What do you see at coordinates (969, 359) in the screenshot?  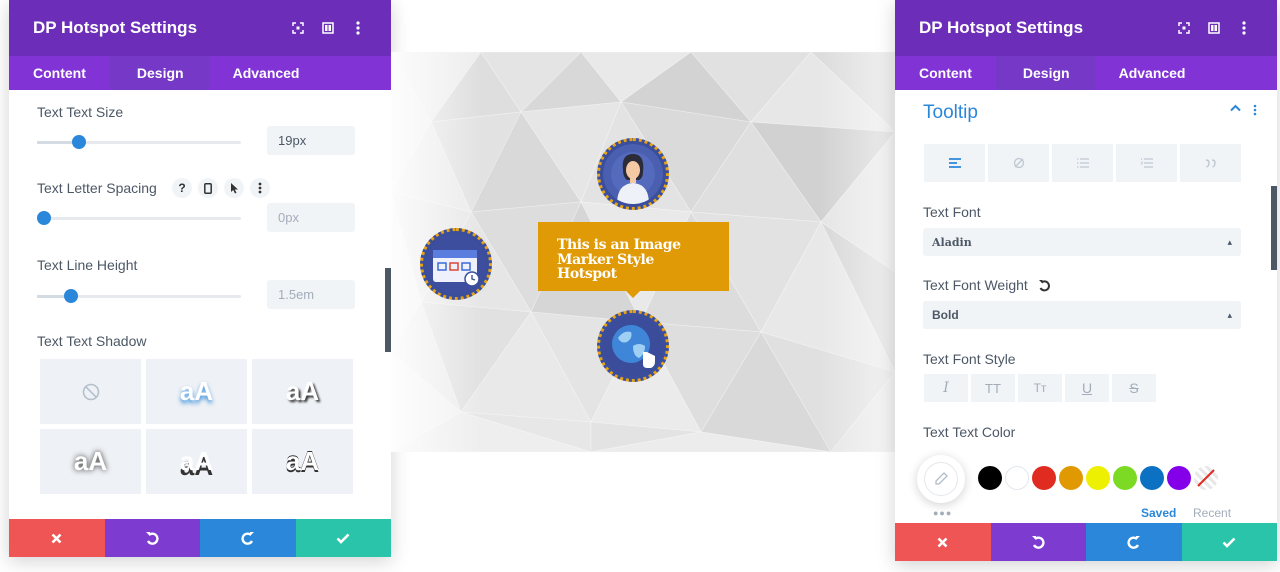 I see `font-style-label: Text Font Style` at bounding box center [969, 359].